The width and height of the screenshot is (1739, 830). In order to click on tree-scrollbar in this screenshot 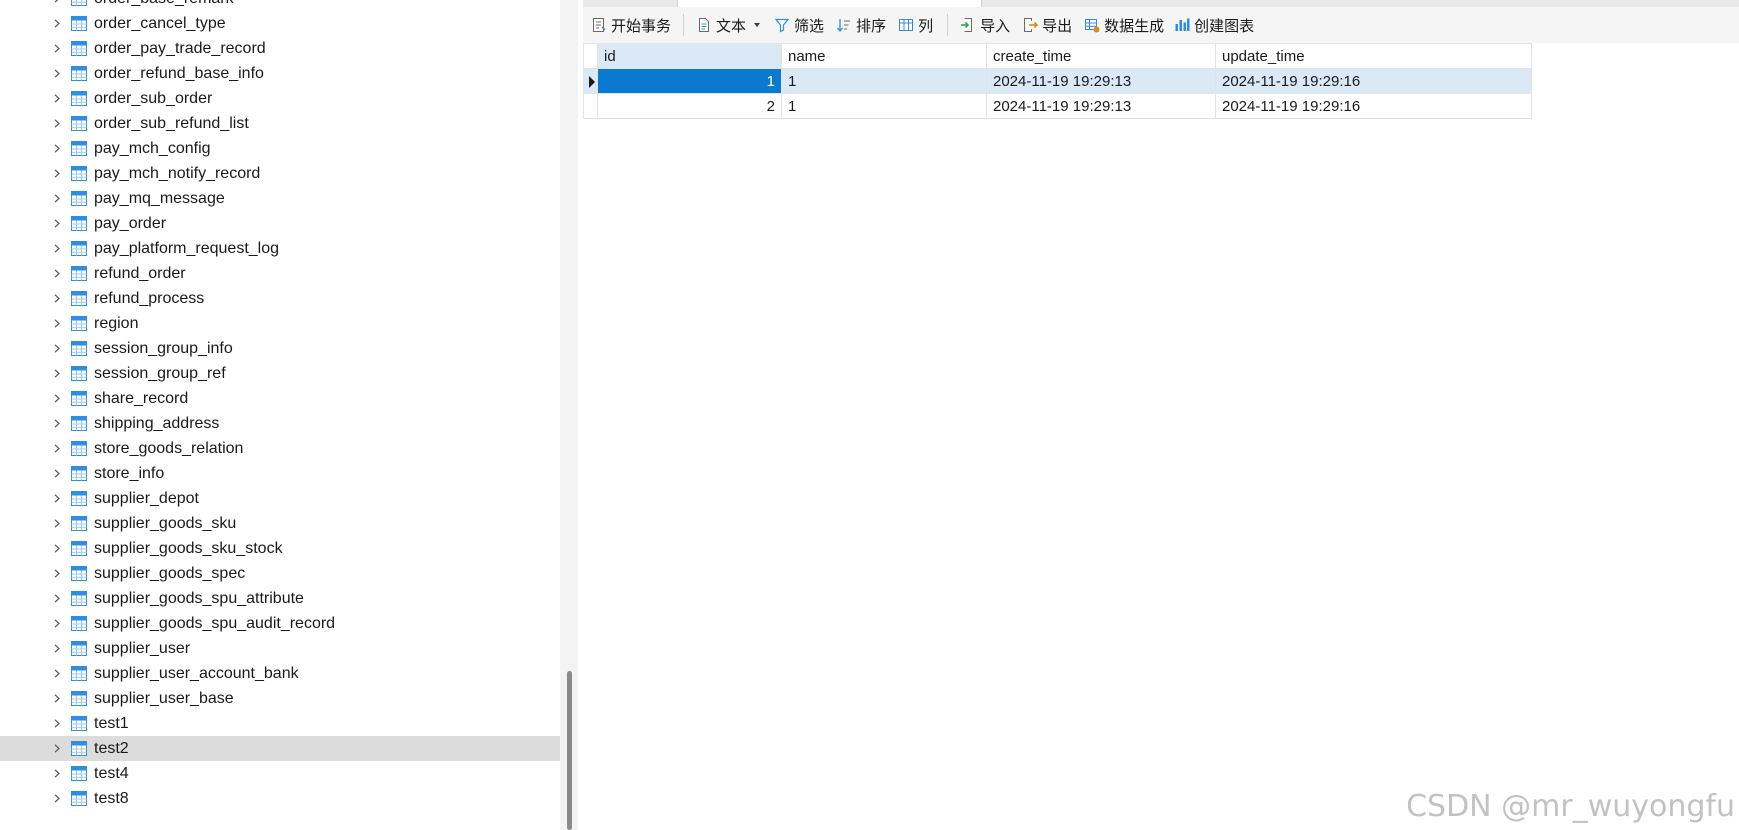, I will do `click(569, 415)`.